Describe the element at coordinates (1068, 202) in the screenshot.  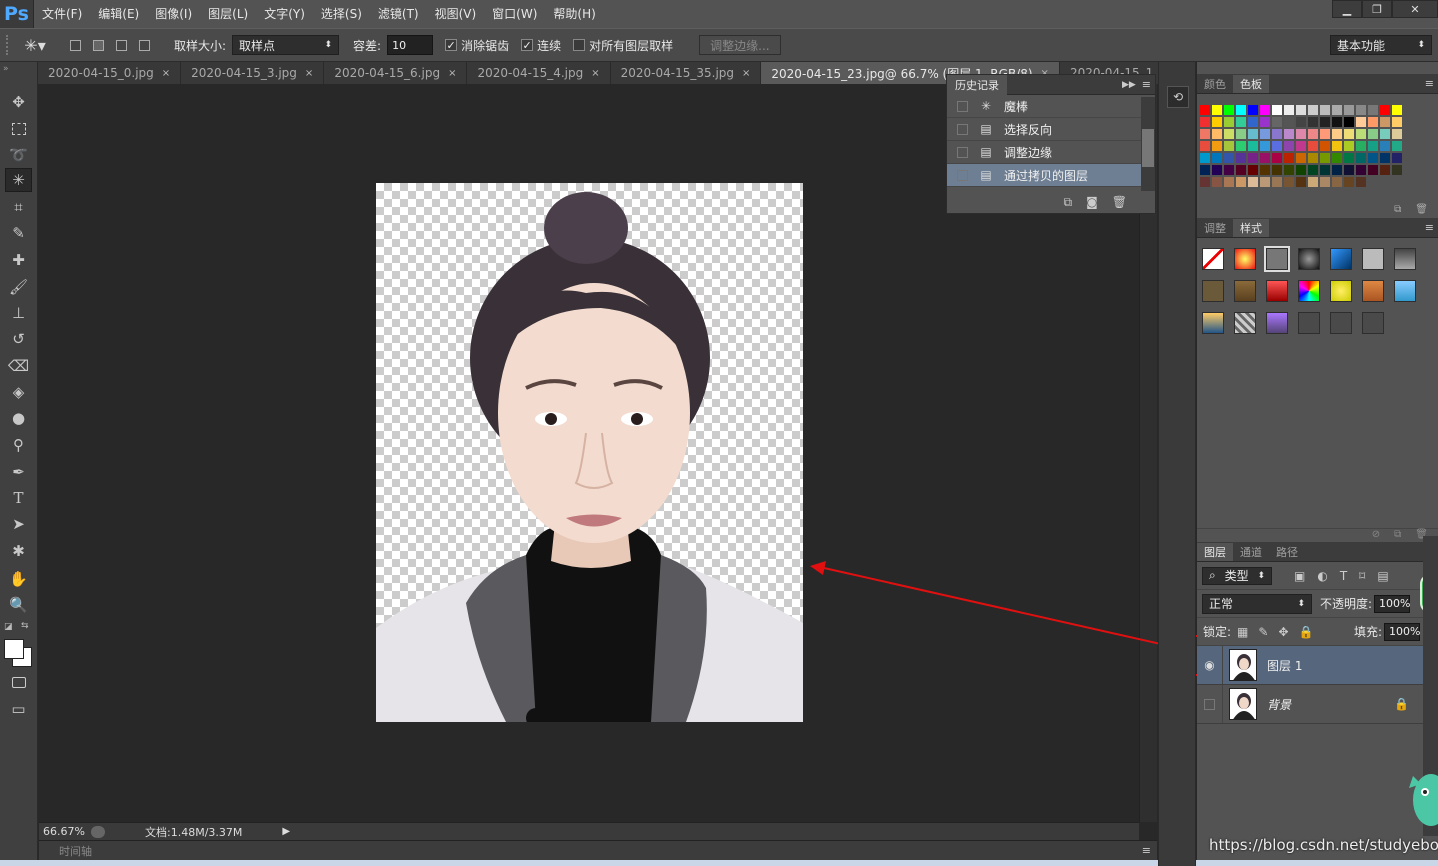
I see `new-document-from-state-icon: ⧉` at that location.